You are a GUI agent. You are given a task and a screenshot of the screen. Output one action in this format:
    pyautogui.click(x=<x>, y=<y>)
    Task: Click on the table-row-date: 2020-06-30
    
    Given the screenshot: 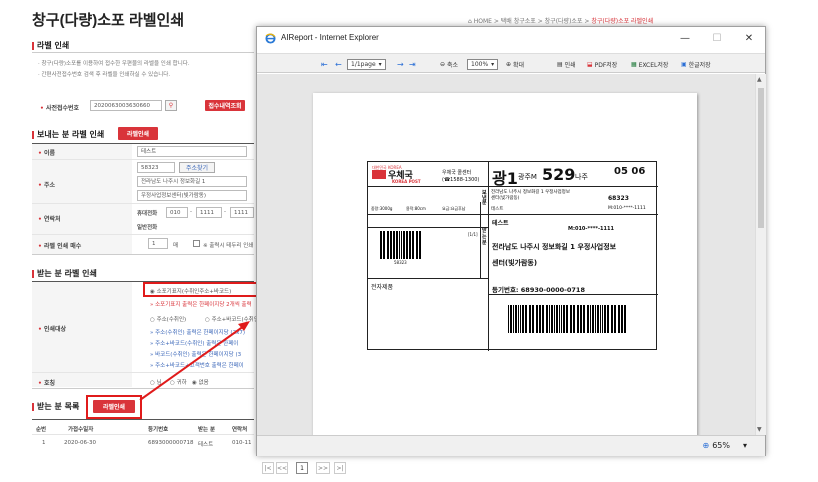 What is the action you would take?
    pyautogui.click(x=80, y=443)
    